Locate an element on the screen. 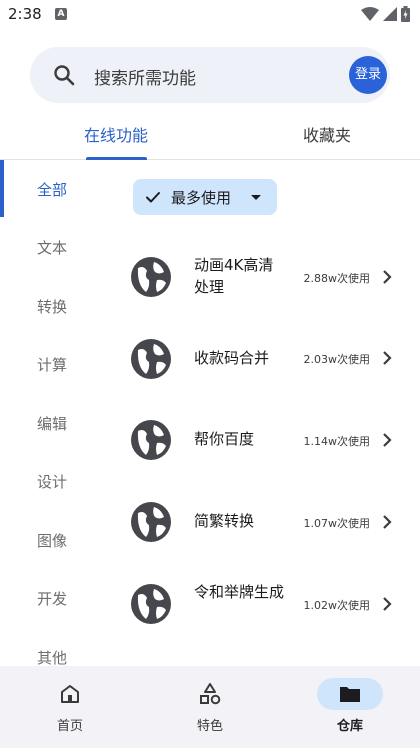  list-item: 收款码合并 2.03w次使用 is located at coordinates (270, 359).